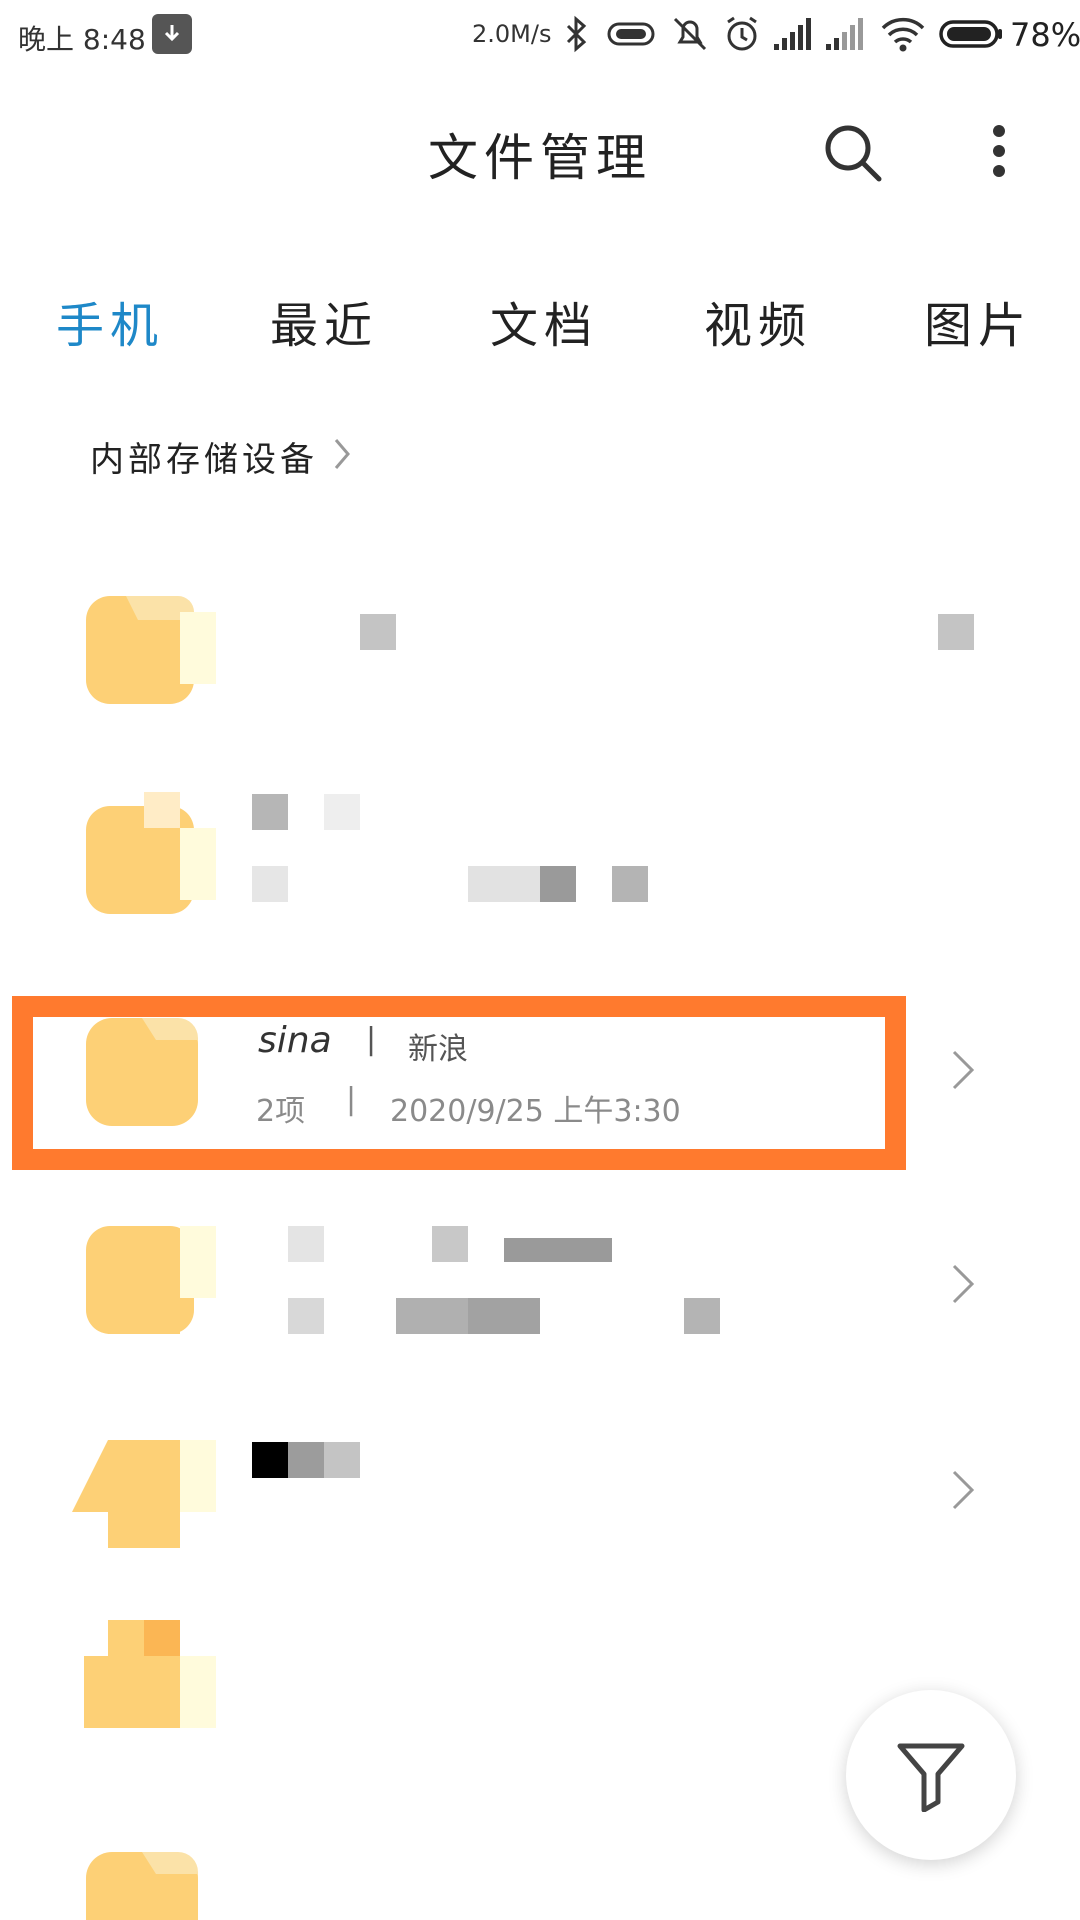 Image resolution: width=1080 pixels, height=1920 pixels. What do you see at coordinates (110, 321) in the screenshot?
I see `tab-phone: 手机` at bounding box center [110, 321].